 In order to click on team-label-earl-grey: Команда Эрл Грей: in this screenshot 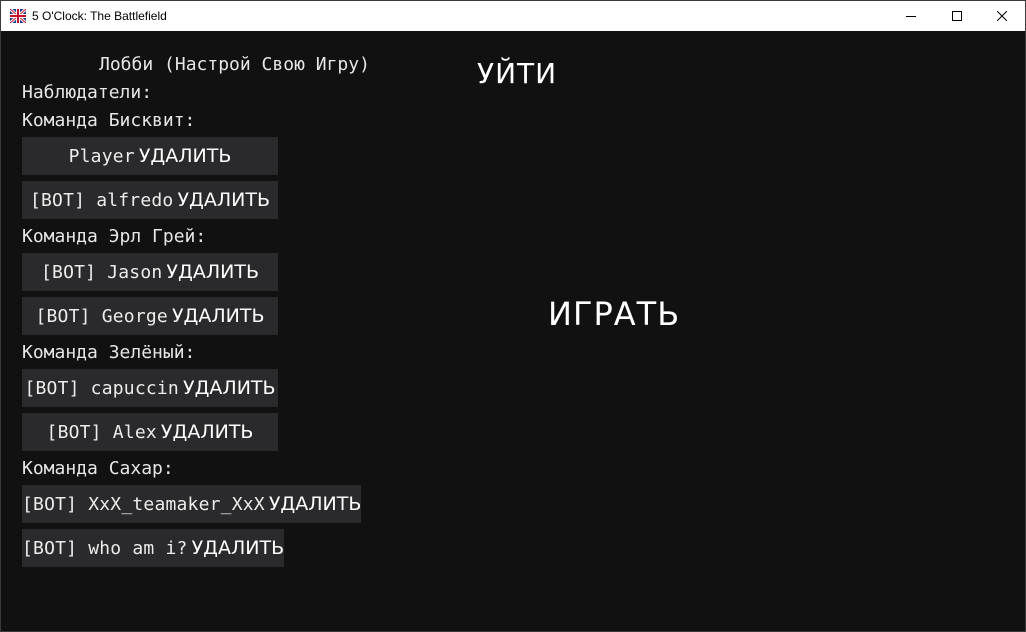, I will do `click(114, 236)`.